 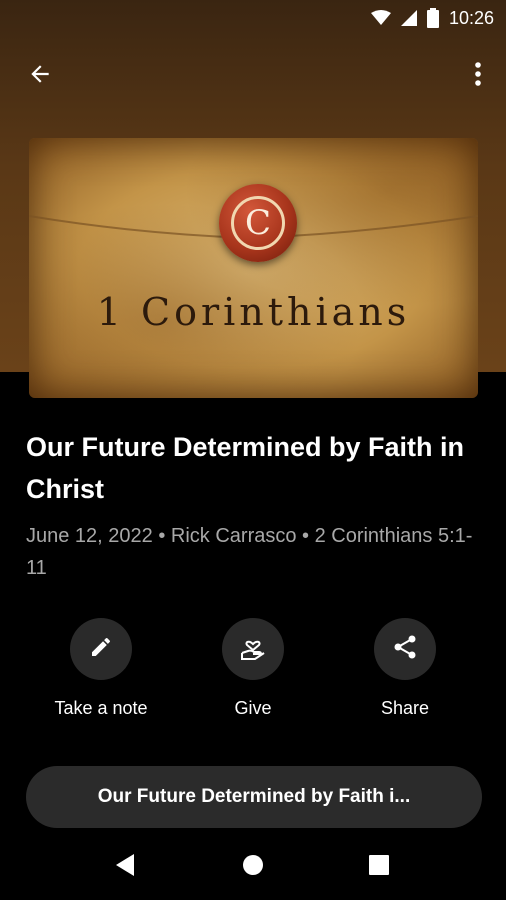 I want to click on arrow-back-icon, so click(x=40, y=76).